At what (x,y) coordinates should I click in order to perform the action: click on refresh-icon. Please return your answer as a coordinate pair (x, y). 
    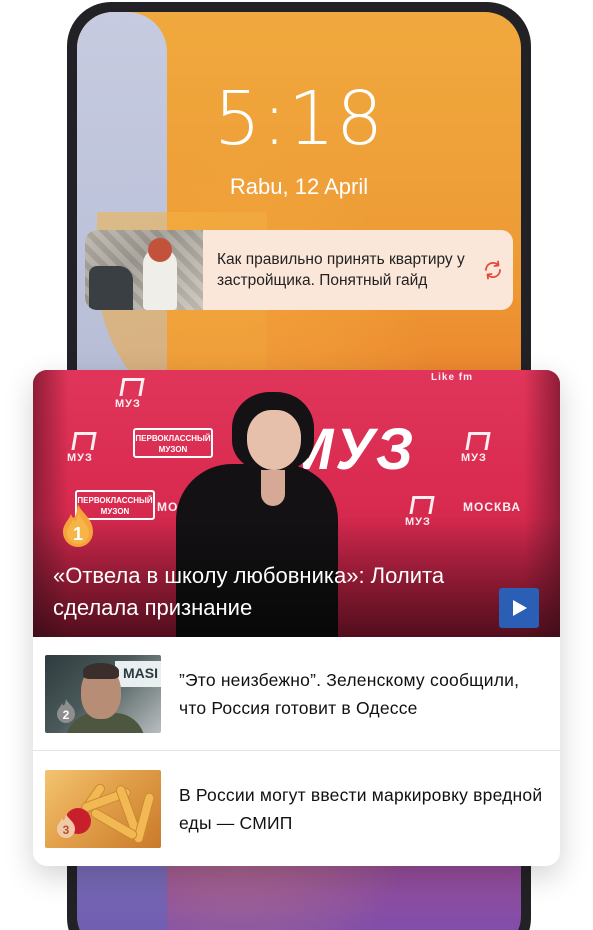
    Looking at the image, I should click on (493, 270).